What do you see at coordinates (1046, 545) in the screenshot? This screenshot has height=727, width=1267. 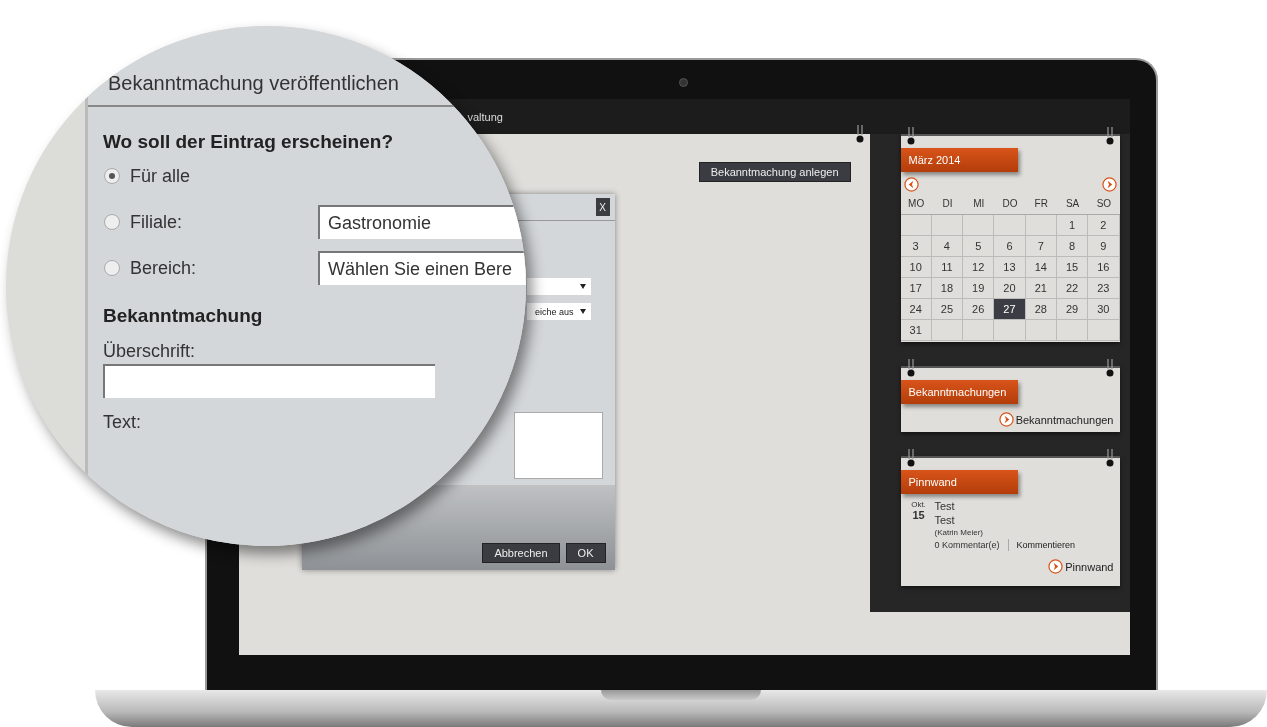 I see `comment-link: Kommentieren` at bounding box center [1046, 545].